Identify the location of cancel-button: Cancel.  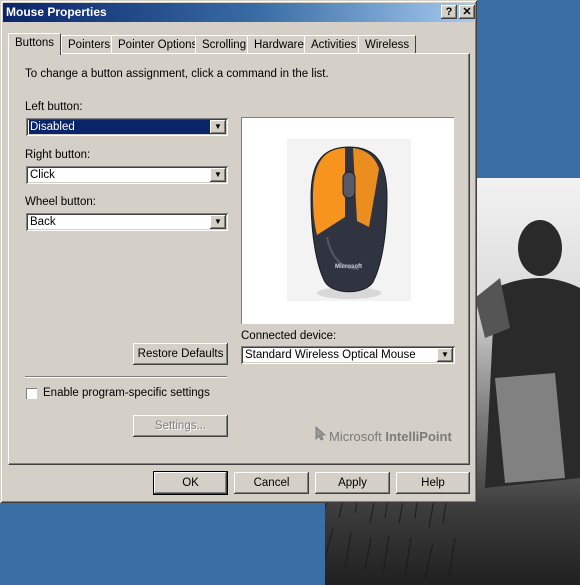
(271, 483).